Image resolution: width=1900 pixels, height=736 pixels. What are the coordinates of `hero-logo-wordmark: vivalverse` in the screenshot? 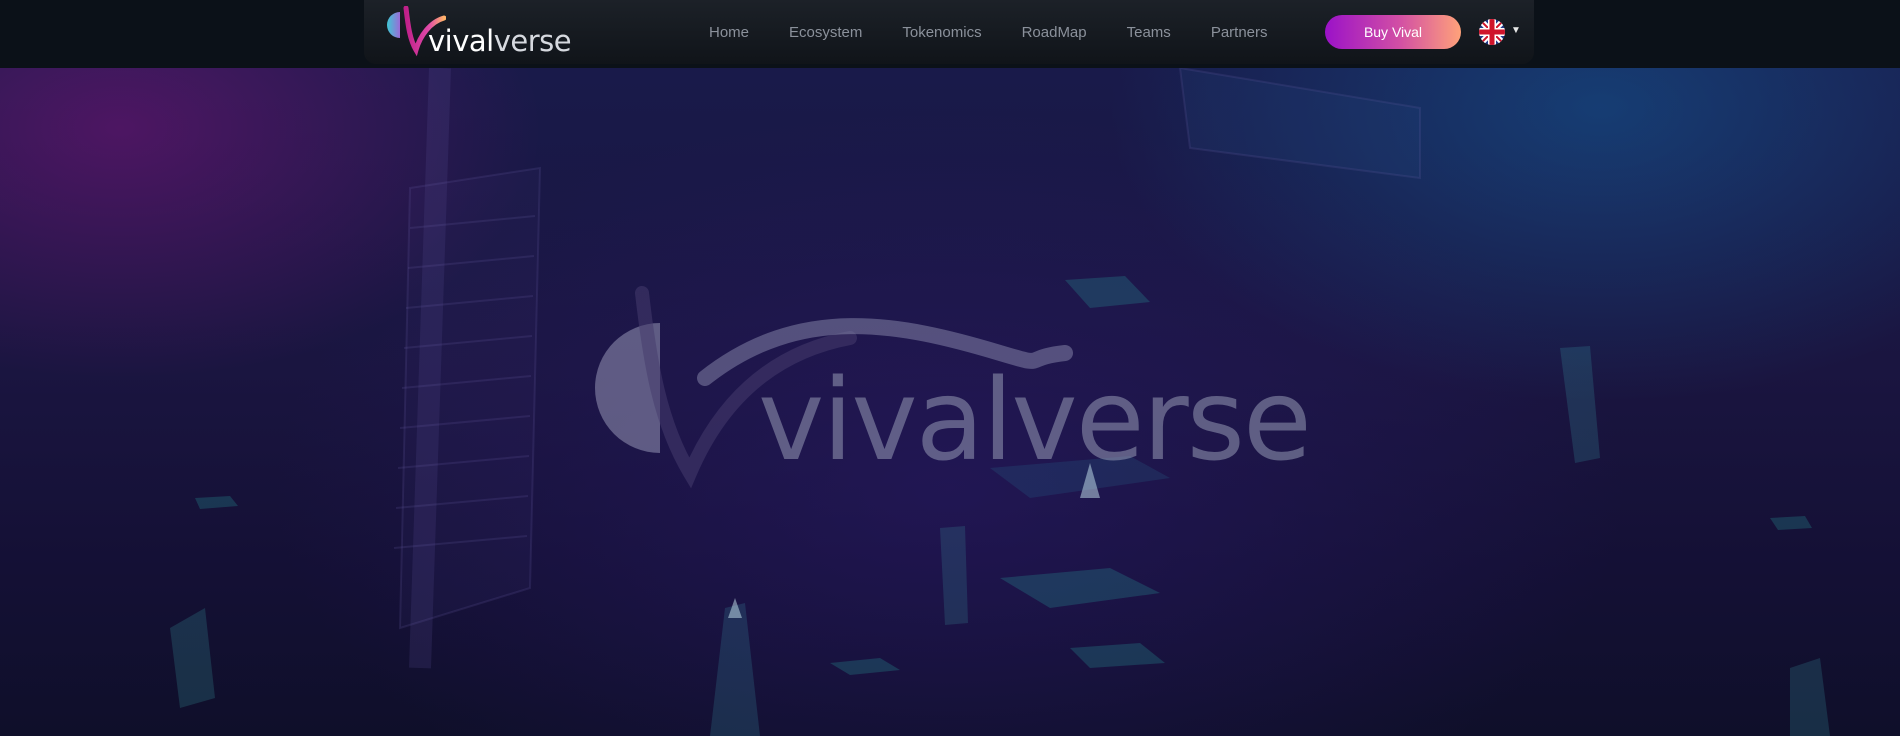 It's located at (1035, 421).